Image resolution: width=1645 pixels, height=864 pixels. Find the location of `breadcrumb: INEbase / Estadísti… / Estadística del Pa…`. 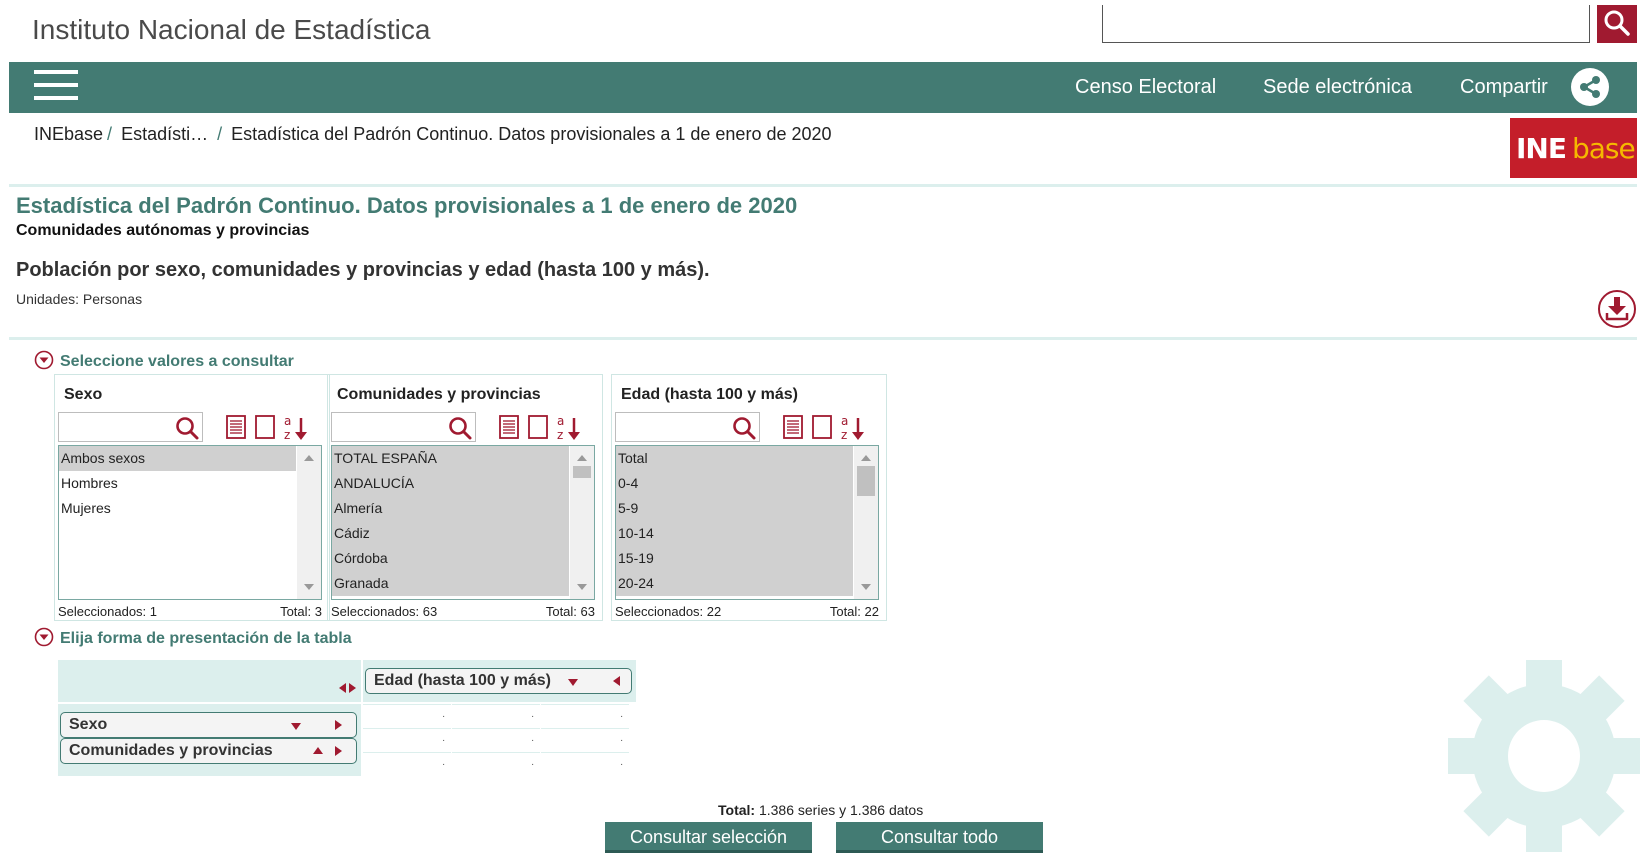

breadcrumb: INEbase / Estadísti… / Estadística del Pa… is located at coordinates (433, 134).